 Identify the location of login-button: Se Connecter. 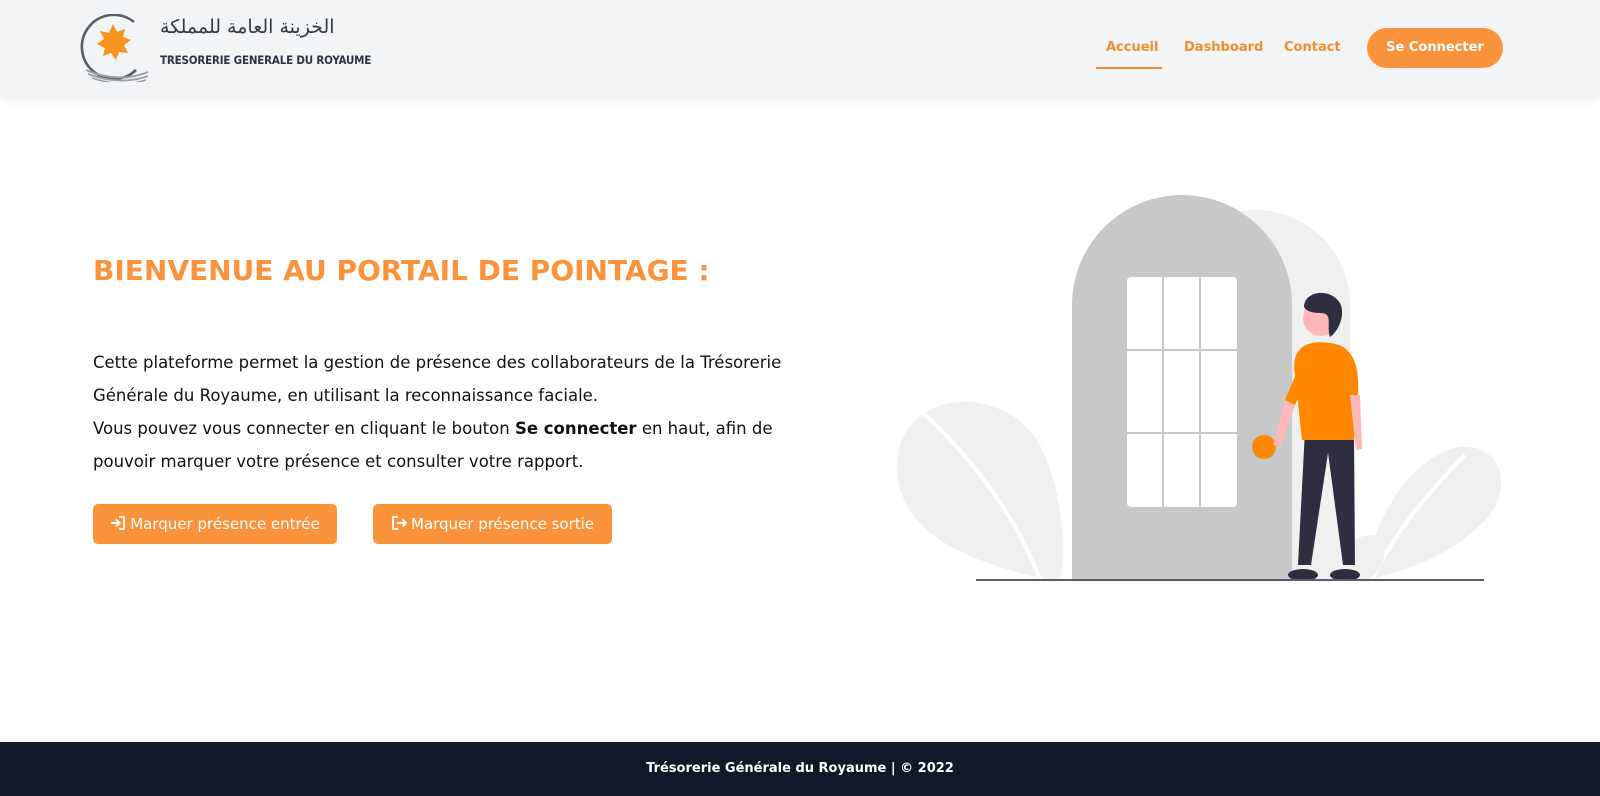
(1435, 48).